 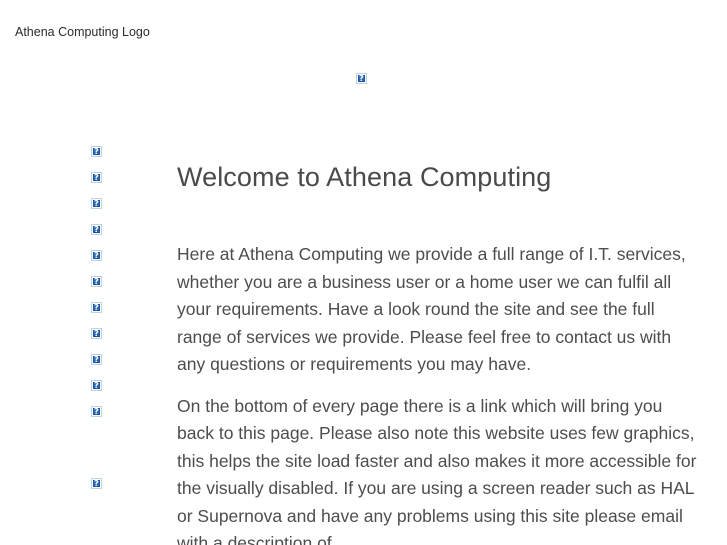 What do you see at coordinates (106, 211) in the screenshot?
I see `sidebar-item-3: ?` at bounding box center [106, 211].